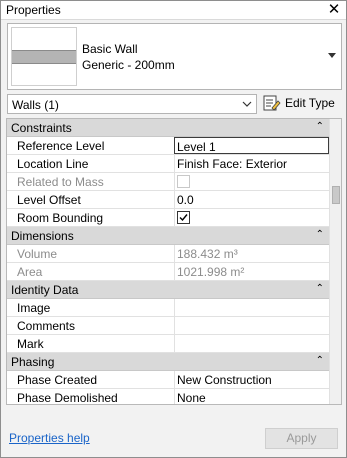 The width and height of the screenshot is (347, 458). Describe the element at coordinates (34, 308) in the screenshot. I see `prop-name: Image` at that location.